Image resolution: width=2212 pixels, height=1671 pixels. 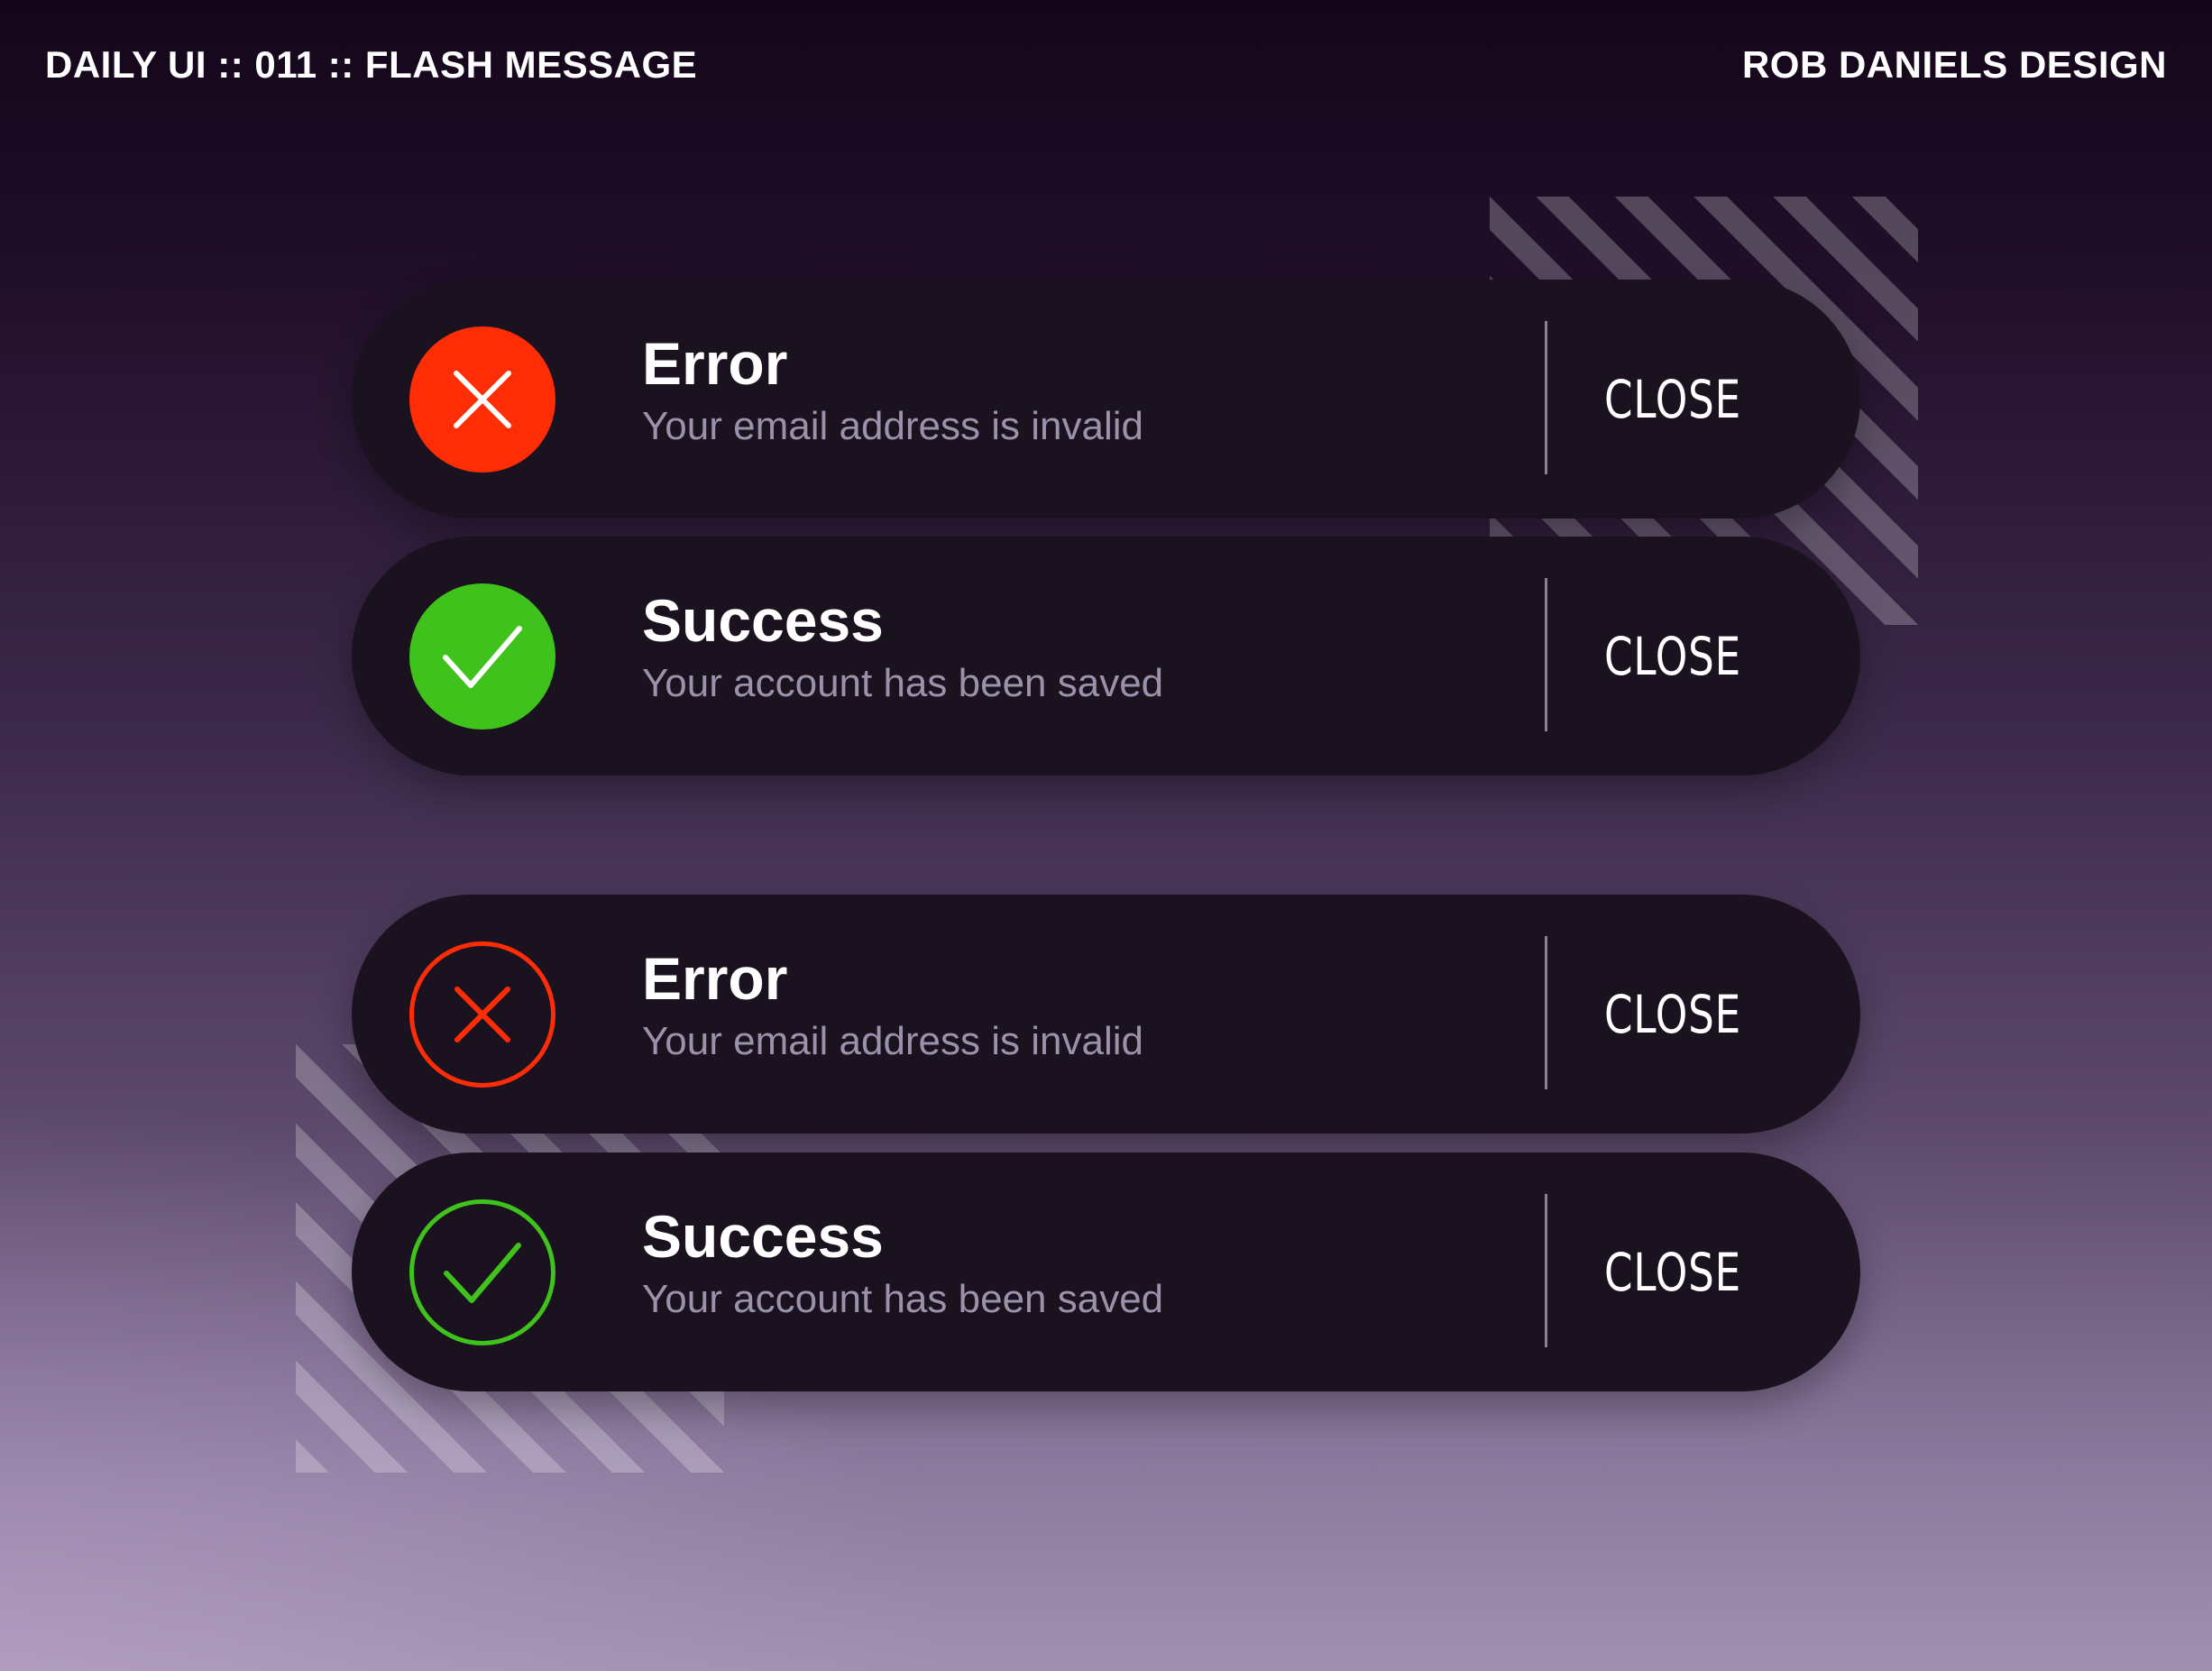 What do you see at coordinates (1954, 64) in the screenshot?
I see `brand-name: ROB DANIELS DESIGN` at bounding box center [1954, 64].